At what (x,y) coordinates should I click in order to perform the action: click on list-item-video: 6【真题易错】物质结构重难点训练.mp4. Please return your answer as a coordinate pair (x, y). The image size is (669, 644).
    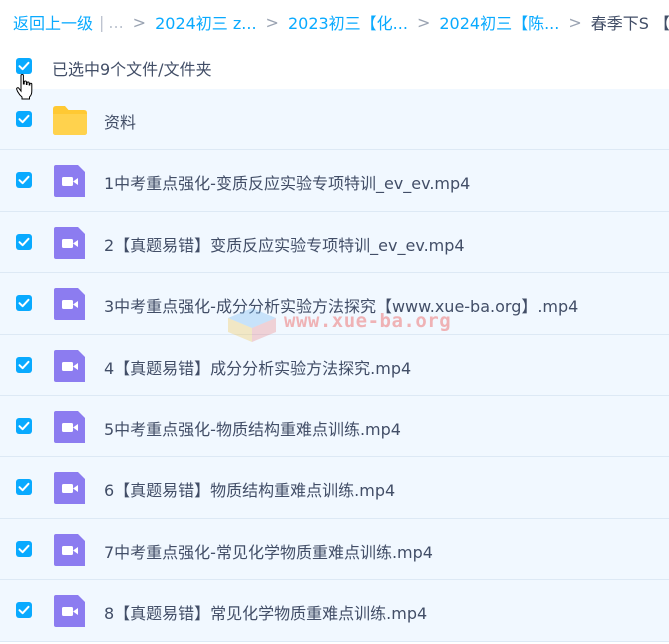
    Looking at the image, I should click on (334, 488).